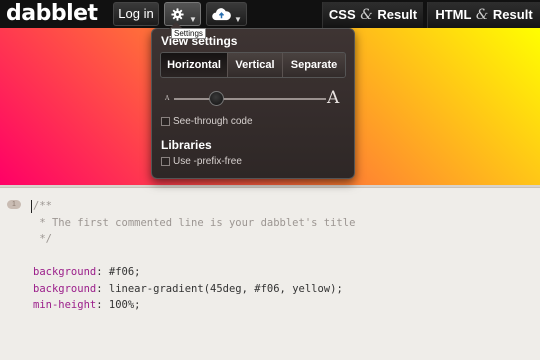 The height and width of the screenshot is (360, 540). I want to click on see-through-label: See-through code, so click(213, 121).